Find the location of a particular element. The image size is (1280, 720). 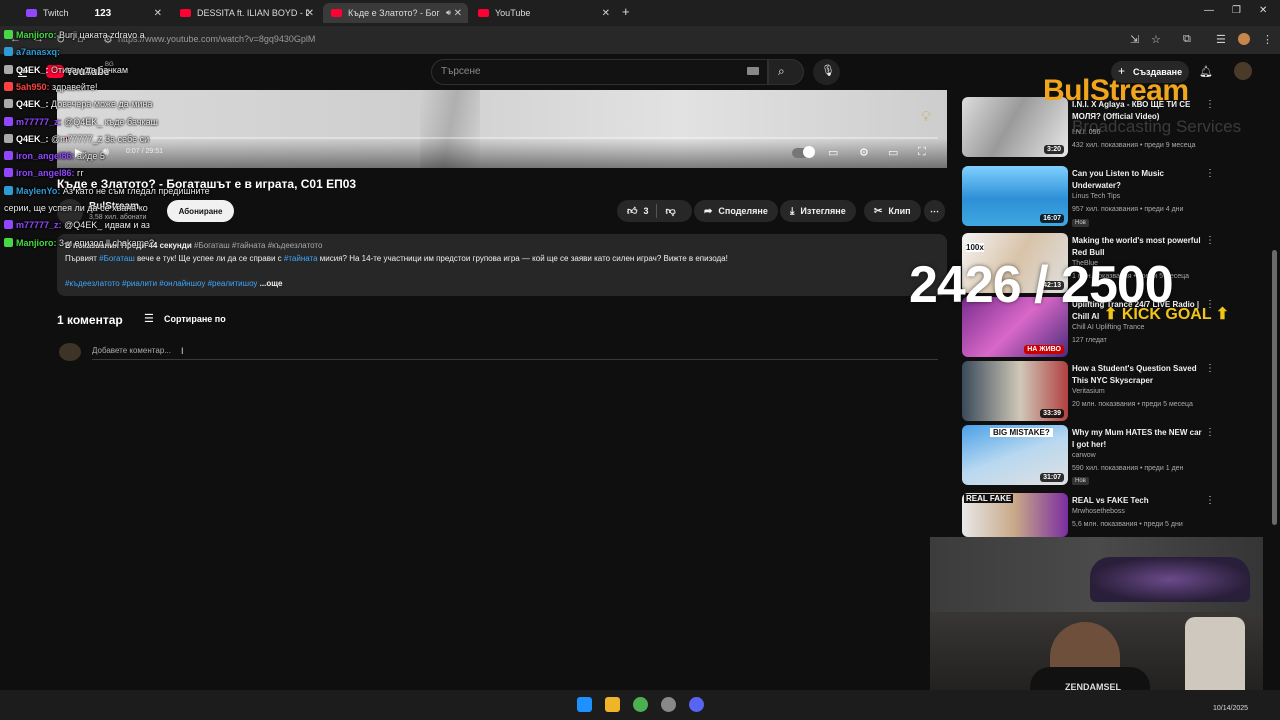

video-player is located at coordinates (502, 129).